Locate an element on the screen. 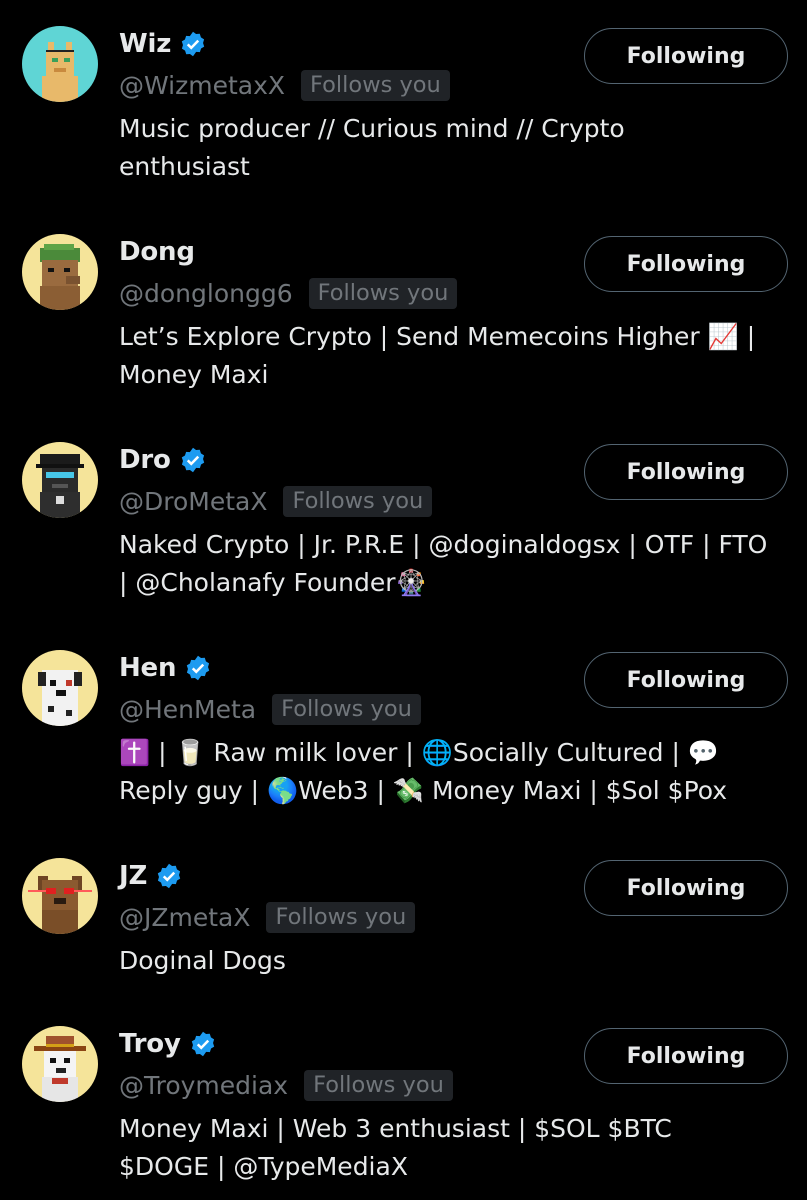 The image size is (807, 1200). user-display-name: Dong is located at coordinates (157, 252).